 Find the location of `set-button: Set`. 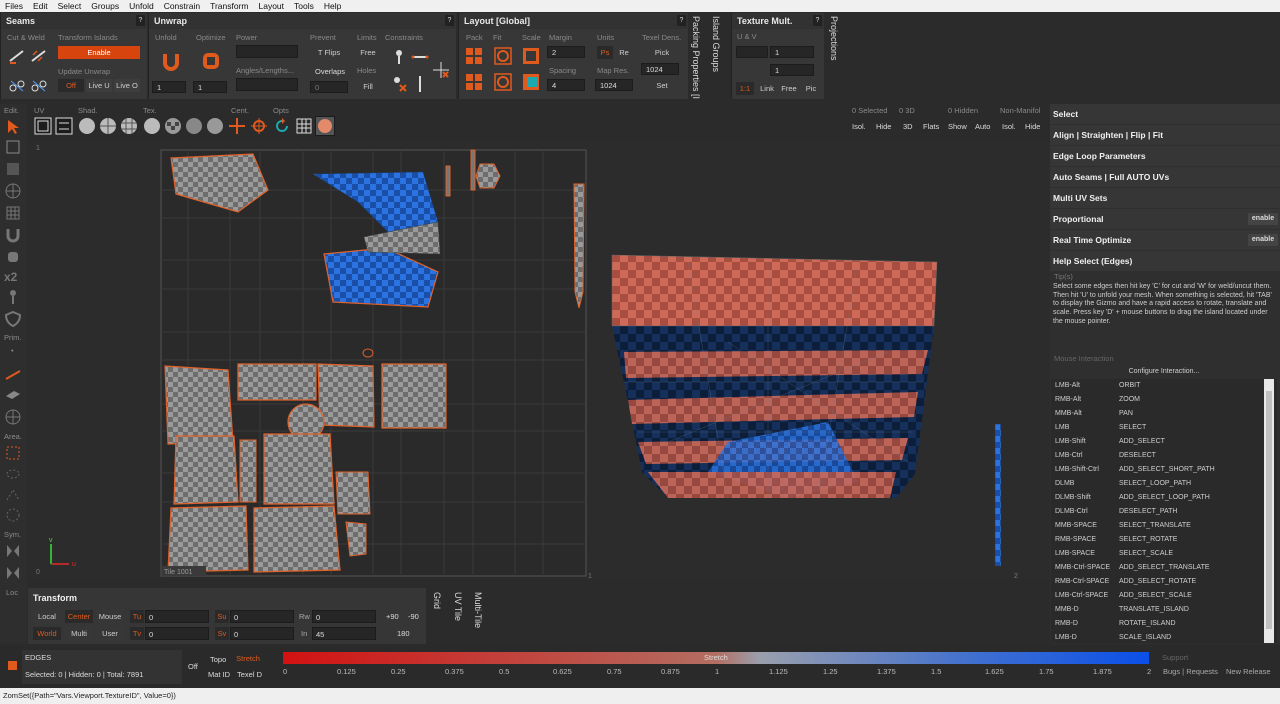

set-button: Set is located at coordinates (662, 85).